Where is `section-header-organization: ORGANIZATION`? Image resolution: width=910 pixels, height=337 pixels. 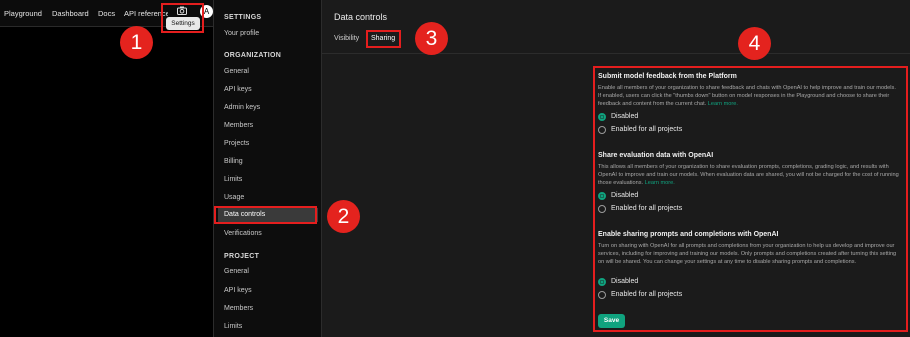 section-header-organization: ORGANIZATION is located at coordinates (253, 55).